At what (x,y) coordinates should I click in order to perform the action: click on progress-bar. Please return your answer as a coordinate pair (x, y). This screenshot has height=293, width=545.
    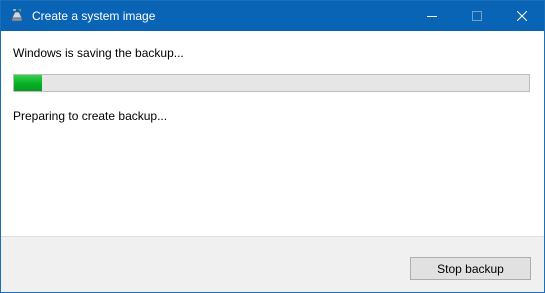
    Looking at the image, I should click on (271, 83).